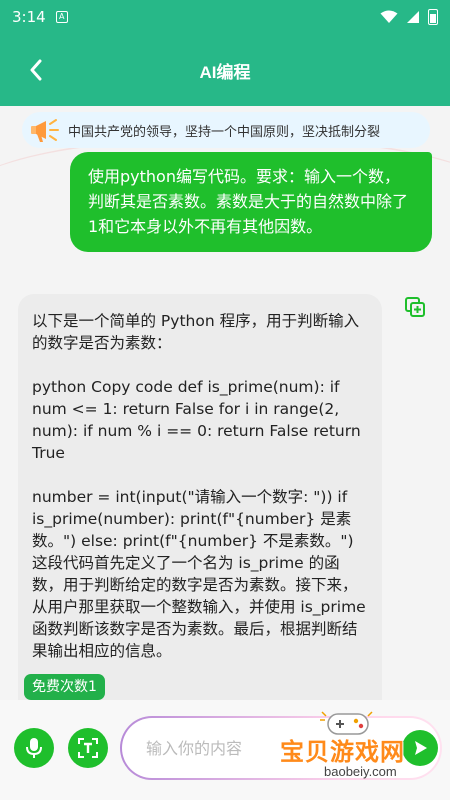  Describe the element at coordinates (433, 17) in the screenshot. I see `battery-icon` at that location.